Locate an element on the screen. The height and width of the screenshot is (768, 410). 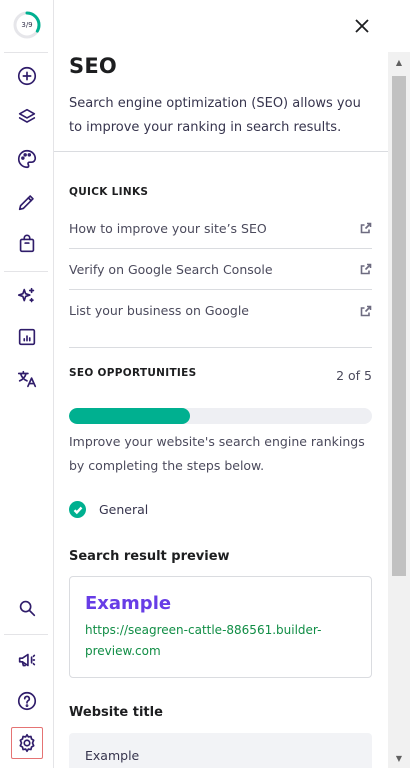
website-title-label: Website title is located at coordinates (116, 712).